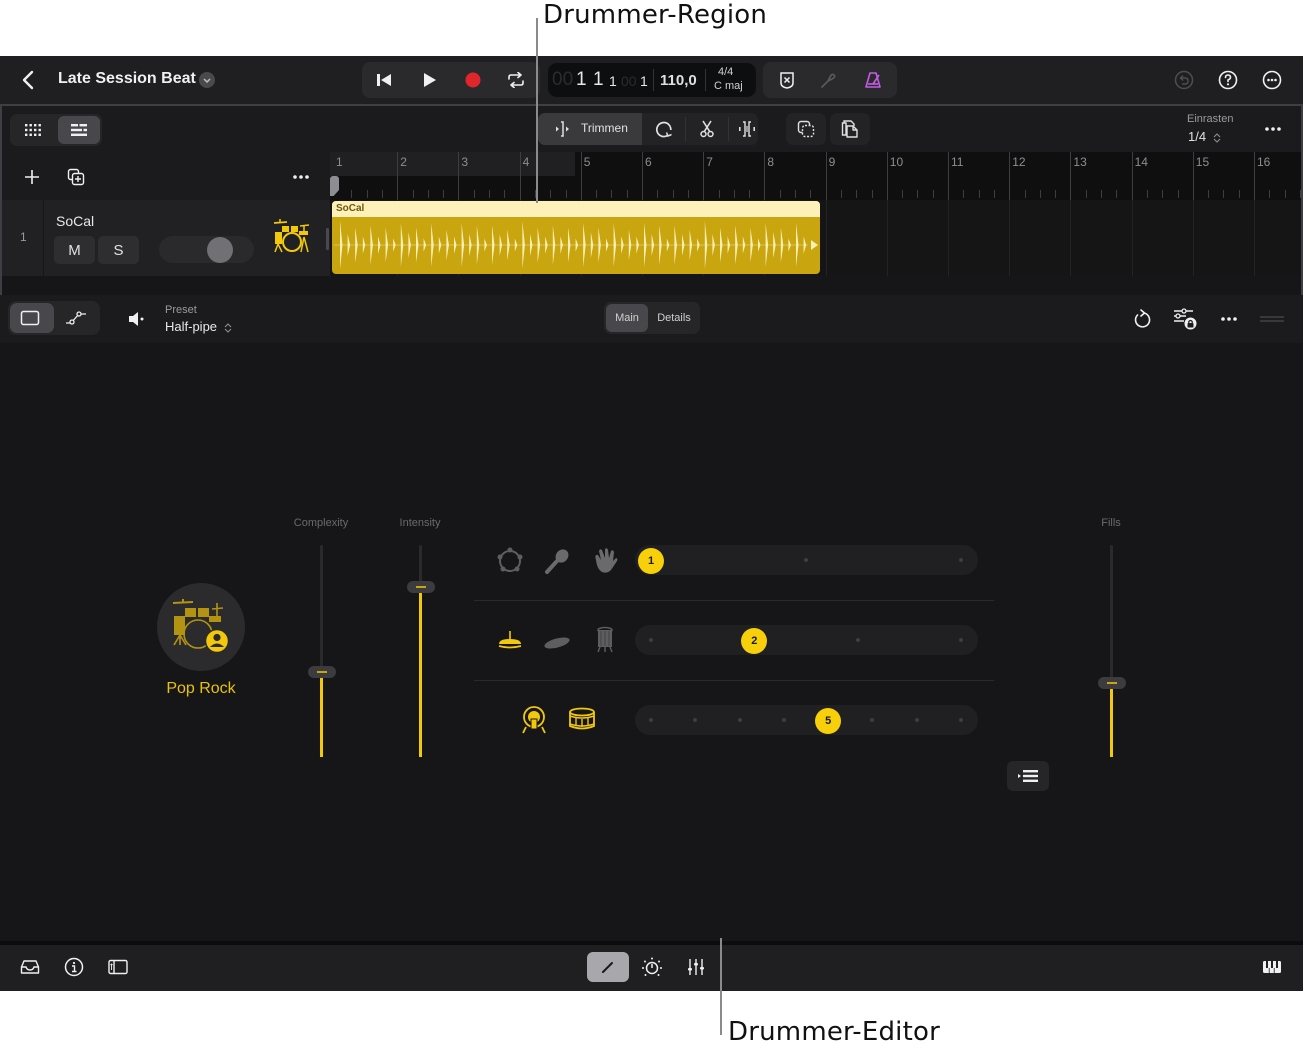 Image resolution: width=1303 pixels, height=1061 pixels. What do you see at coordinates (806, 720) in the screenshot?
I see `instrument-row-slider: 5` at bounding box center [806, 720].